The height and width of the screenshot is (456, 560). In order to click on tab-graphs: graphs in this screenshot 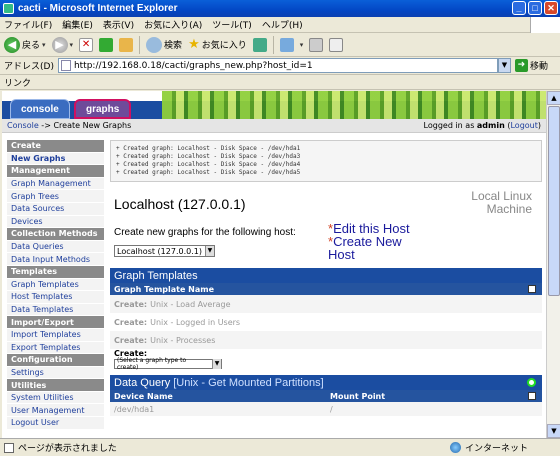, I will do `click(103, 109)`.